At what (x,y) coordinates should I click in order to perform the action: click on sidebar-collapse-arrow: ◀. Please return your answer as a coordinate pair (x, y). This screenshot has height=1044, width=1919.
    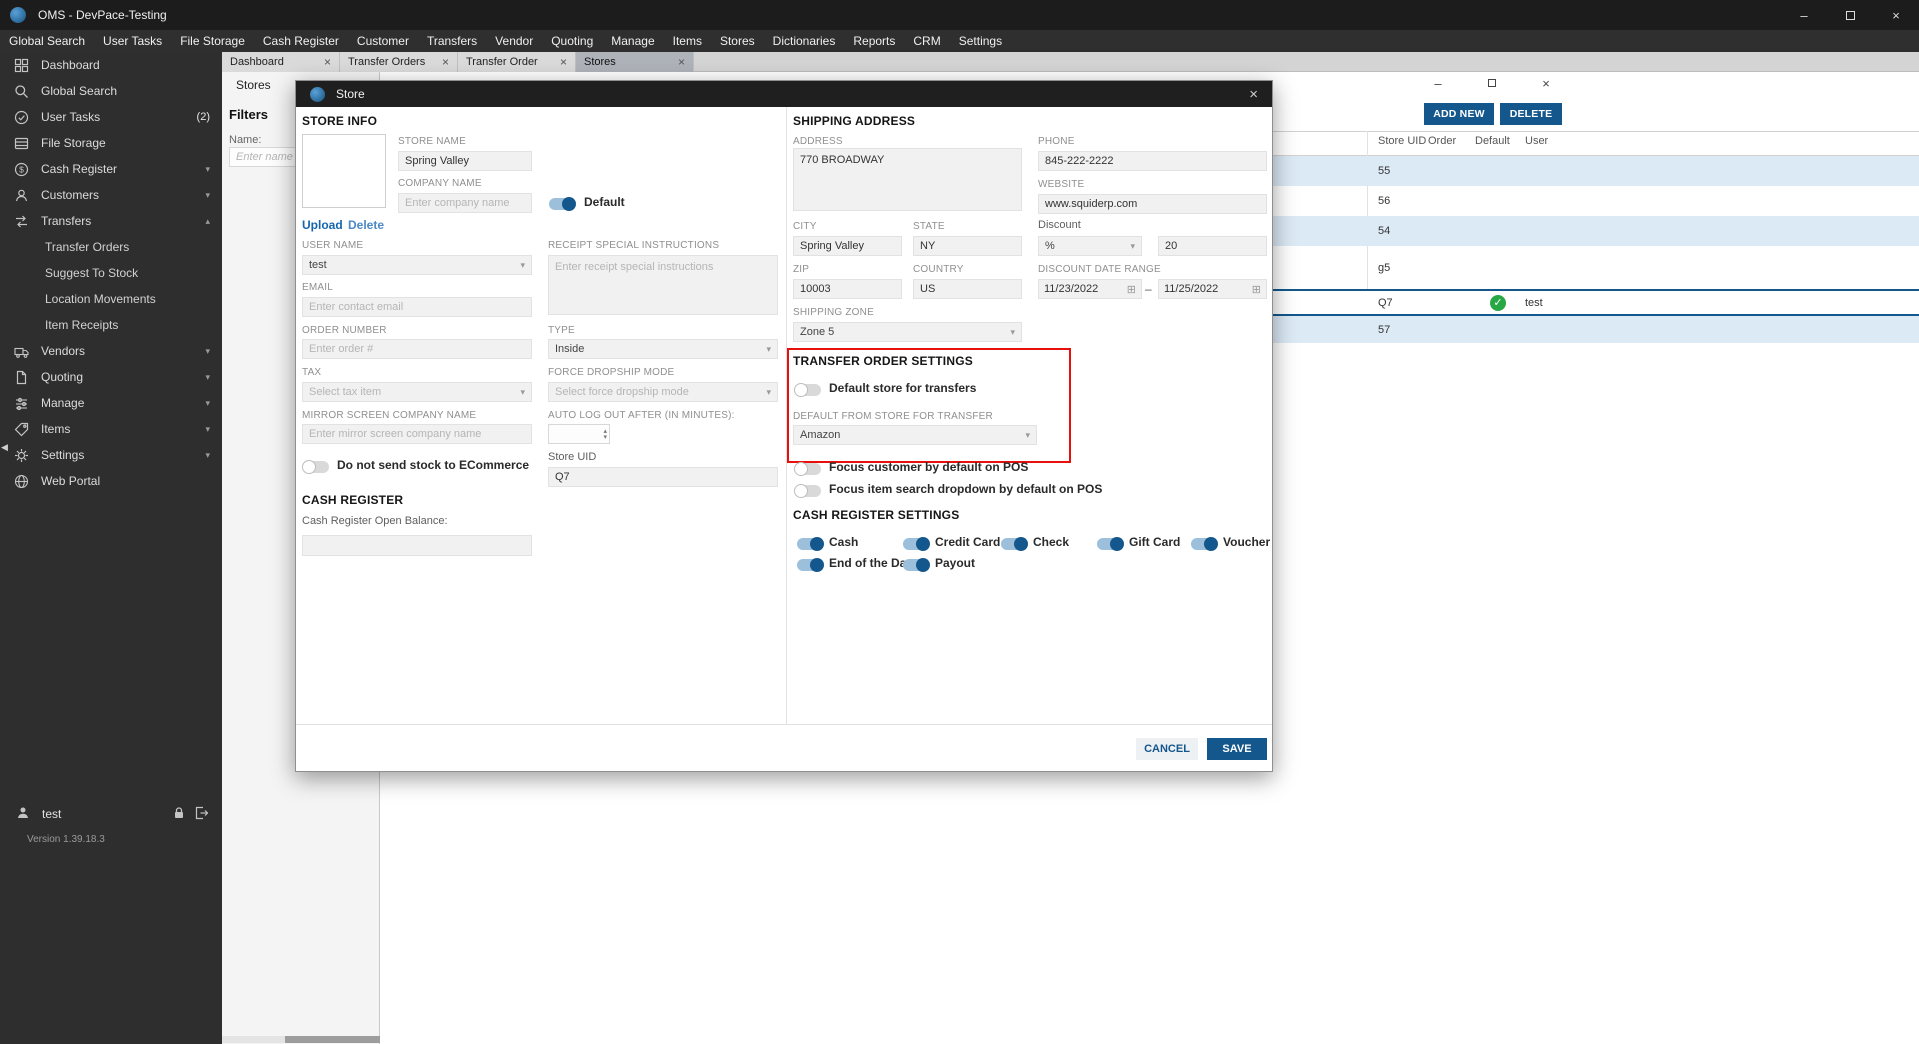
    Looking at the image, I should click on (4, 447).